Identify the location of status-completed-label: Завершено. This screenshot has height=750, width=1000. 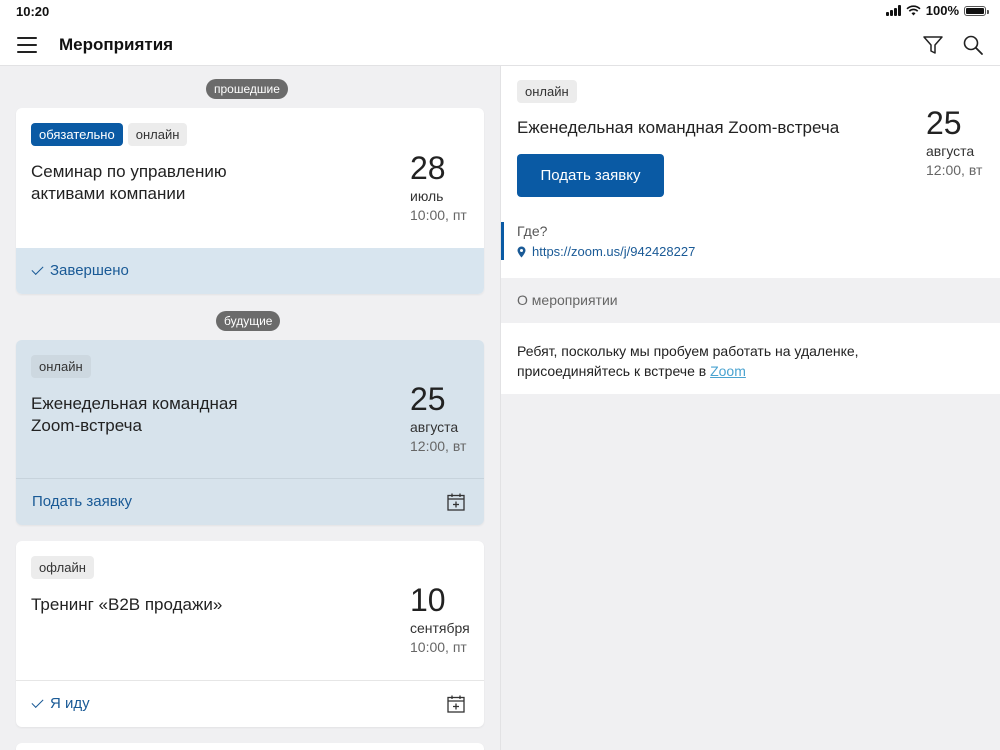
(89, 270).